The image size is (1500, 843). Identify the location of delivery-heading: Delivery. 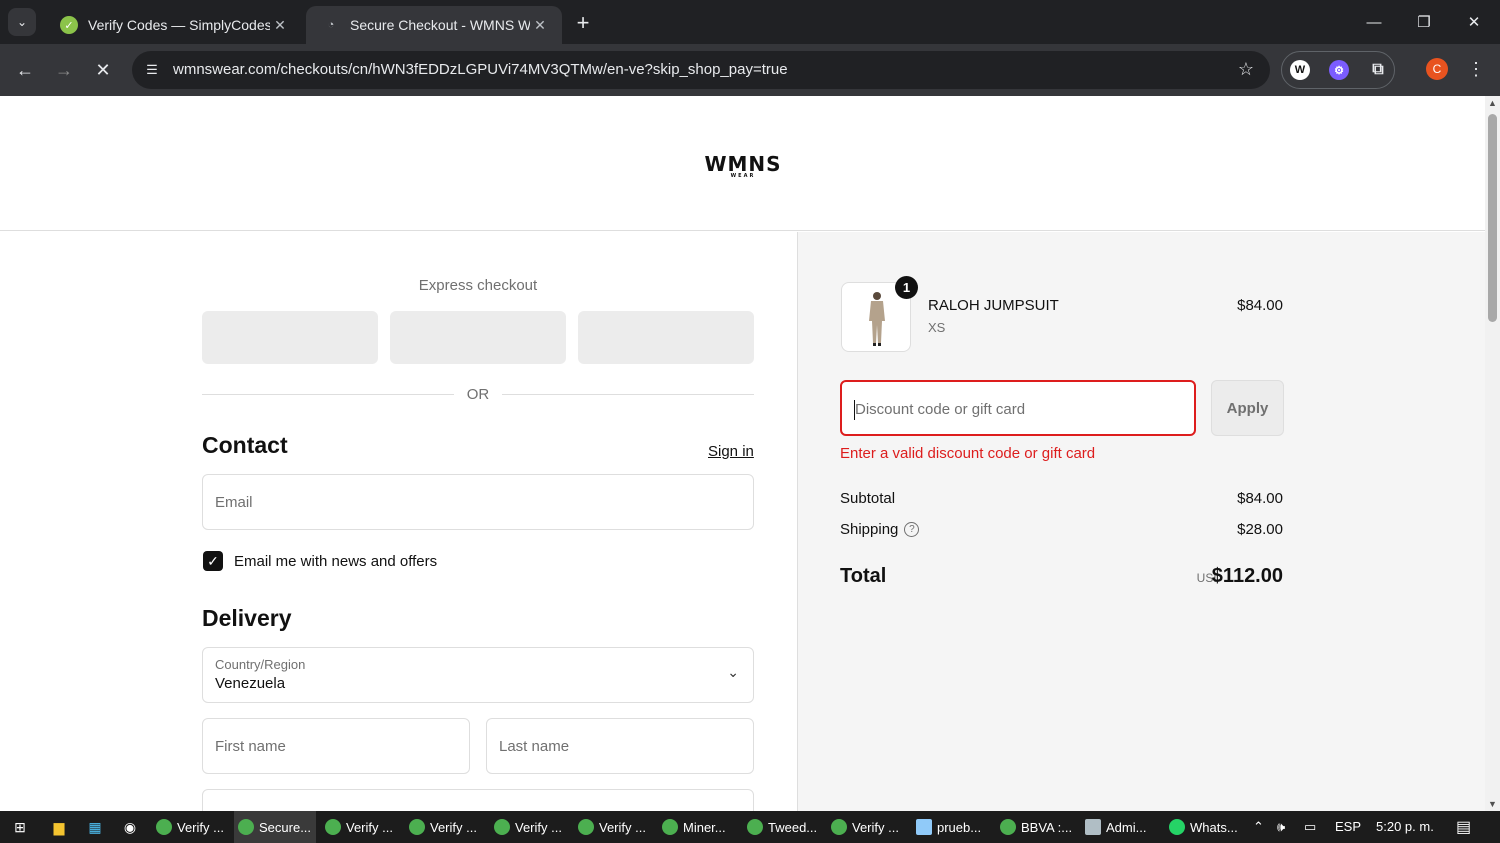
(247, 618).